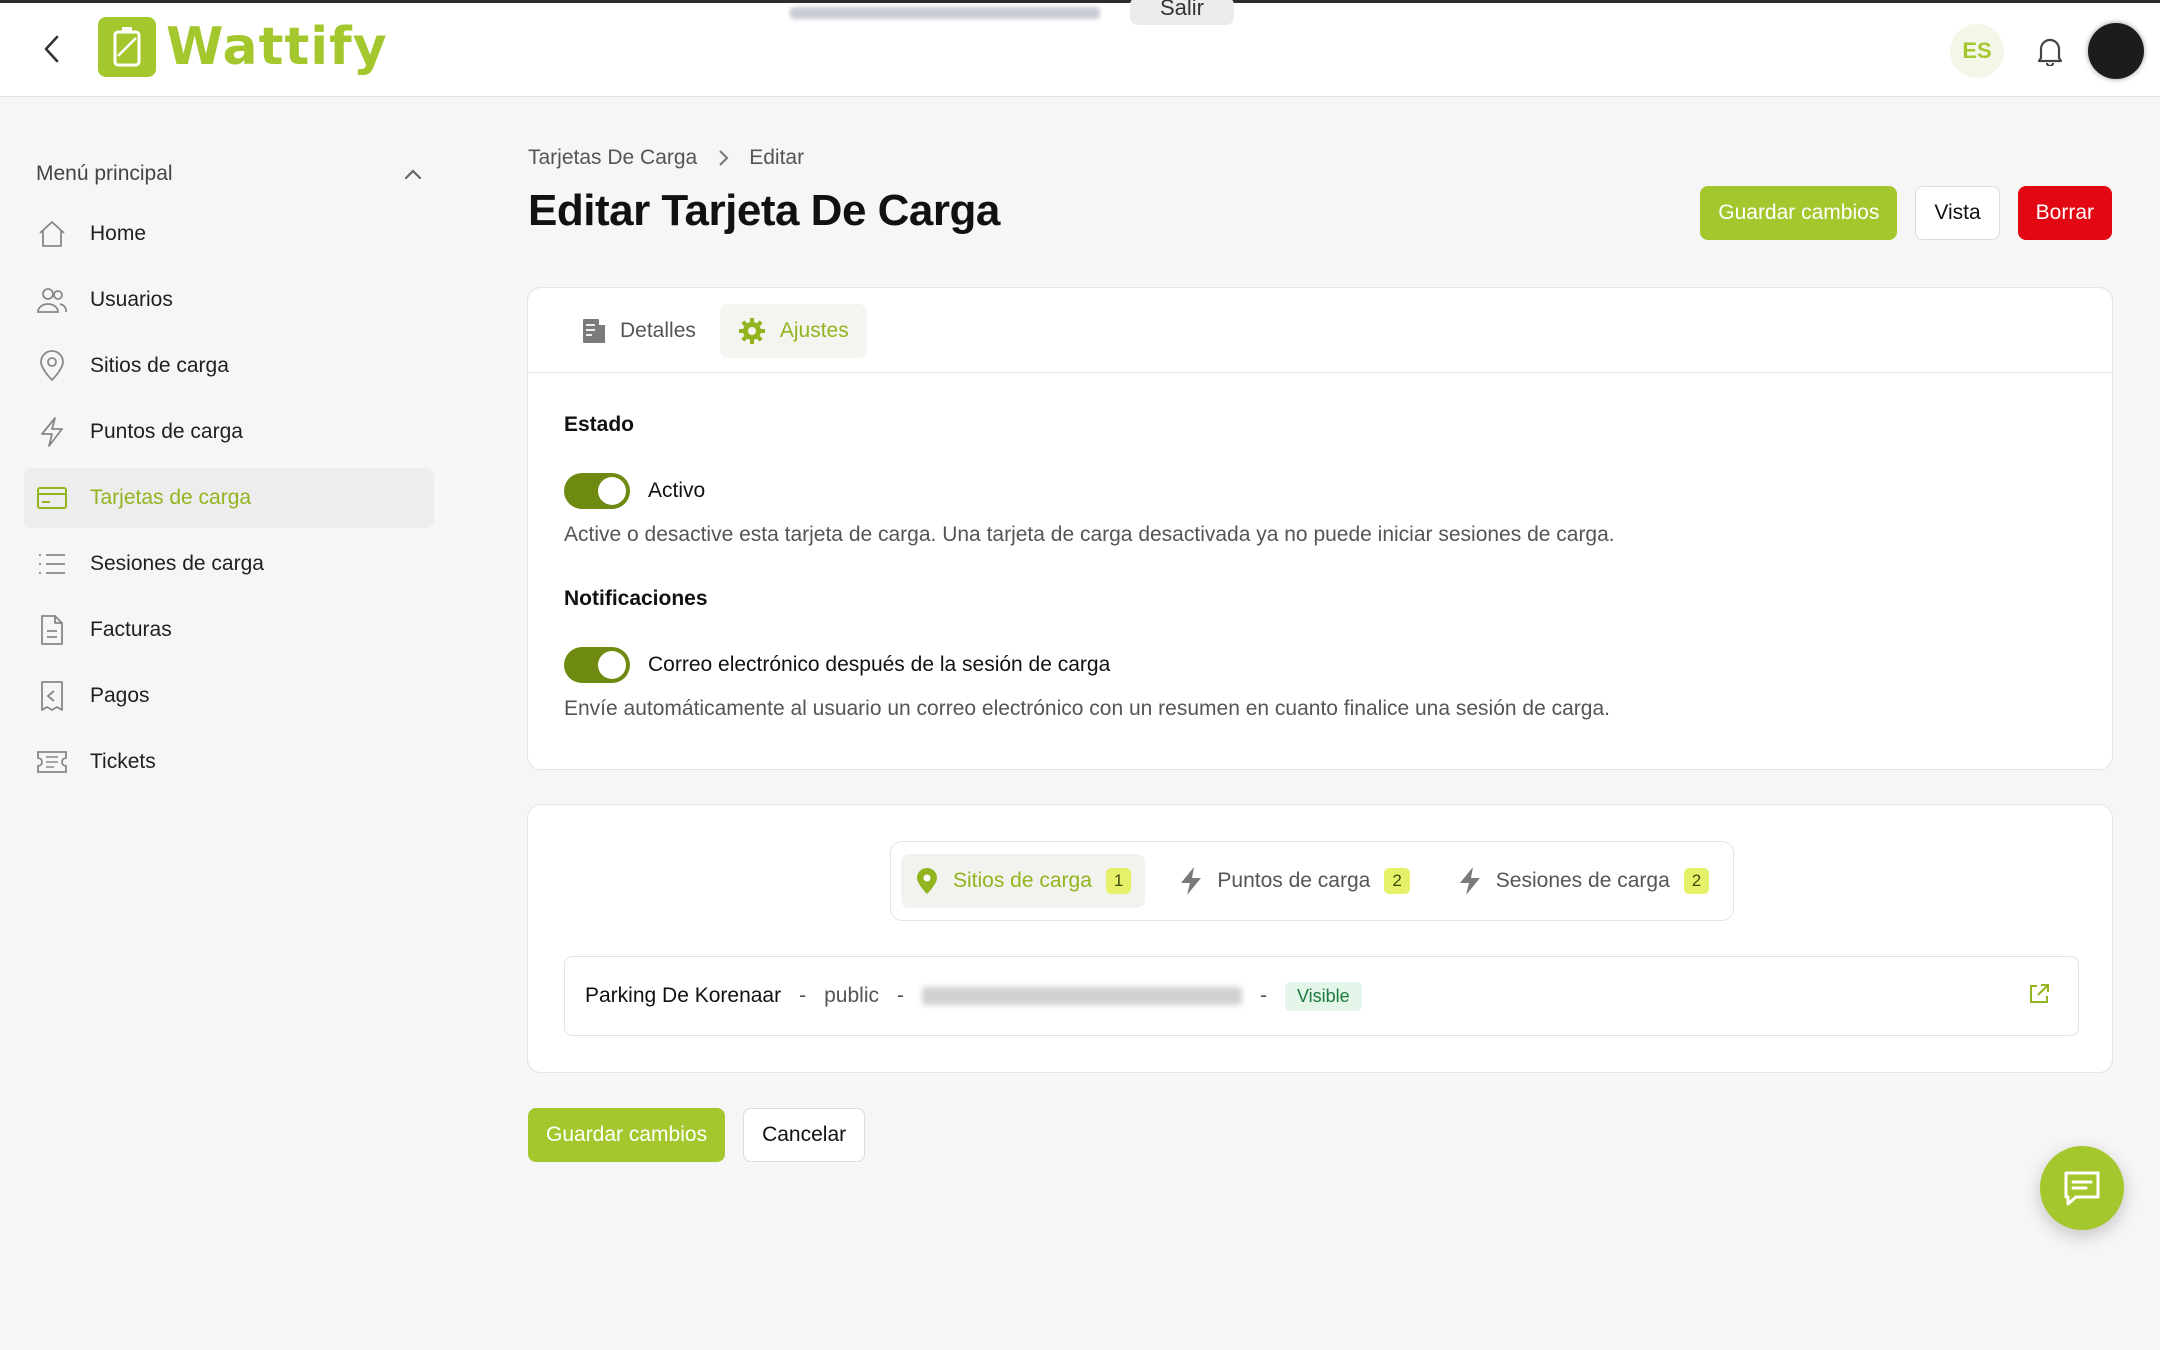 Image resolution: width=2160 pixels, height=1350 pixels. What do you see at coordinates (764, 210) in the screenshot?
I see `page-title: Editar Tarjeta De Carga` at bounding box center [764, 210].